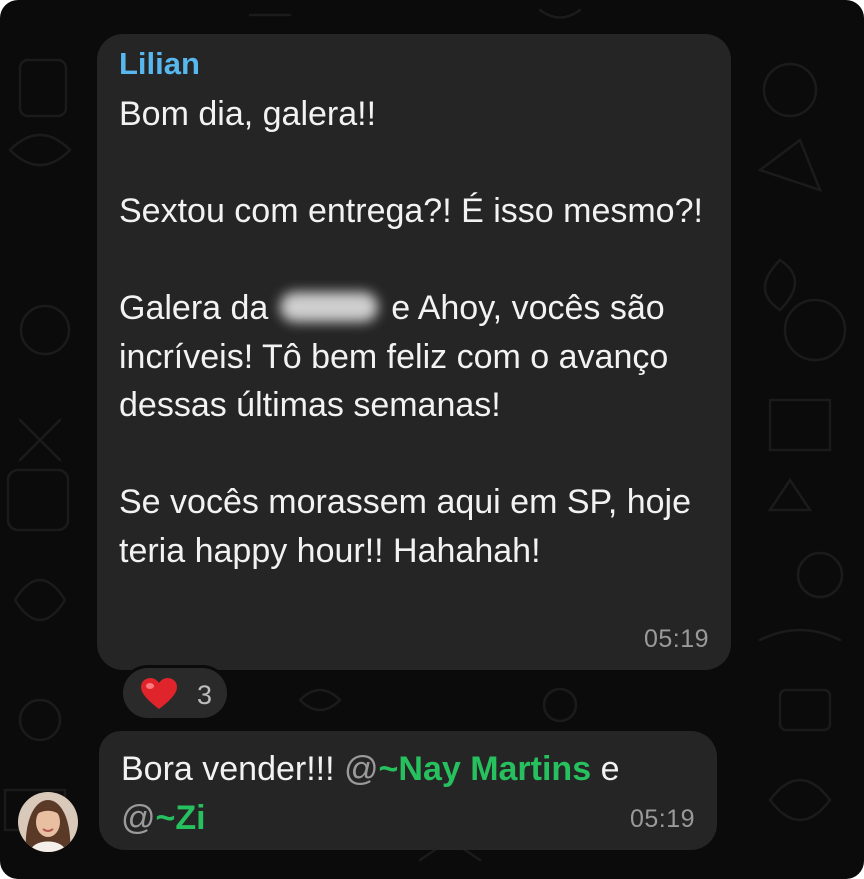 The image size is (864, 879). I want to click on message-text: Bora vender!!! @~Nay Martins e @~Zi, so click(411, 793).